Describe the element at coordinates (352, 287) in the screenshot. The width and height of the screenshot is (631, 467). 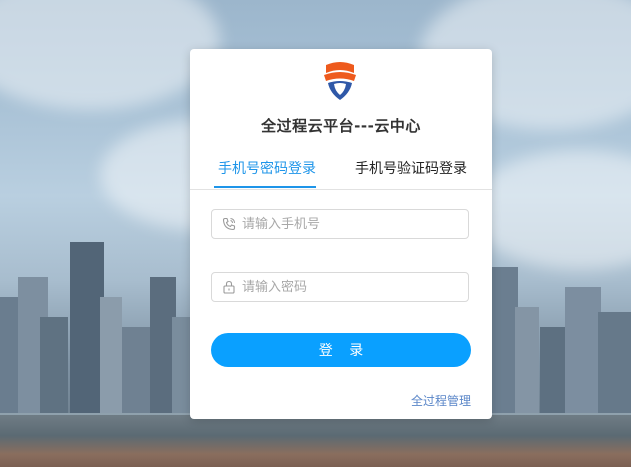
I see `password-input` at that location.